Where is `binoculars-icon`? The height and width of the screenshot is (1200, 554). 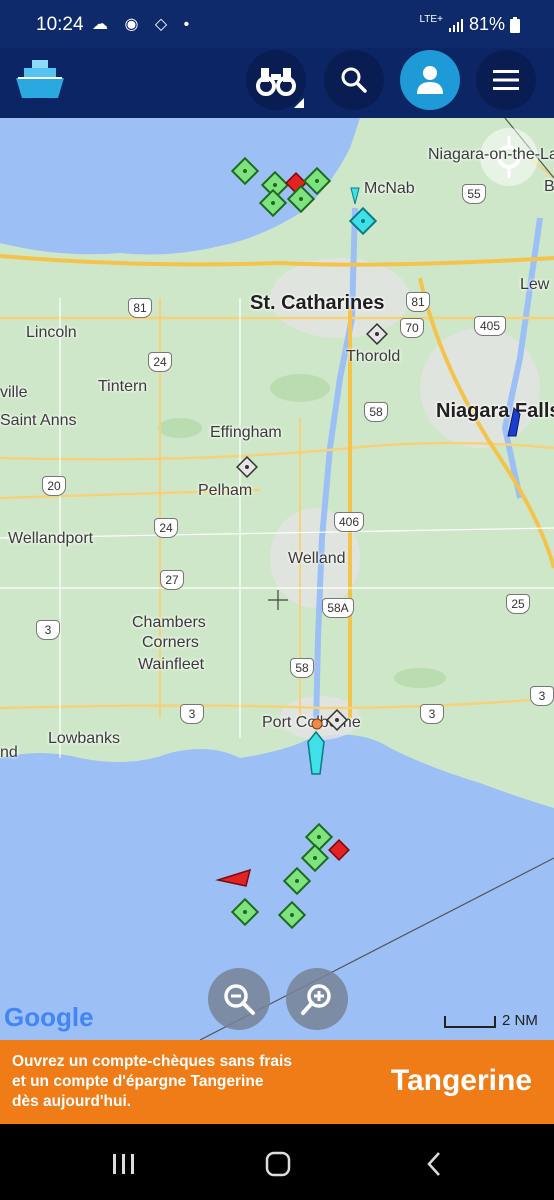 binoculars-icon is located at coordinates (276, 82).